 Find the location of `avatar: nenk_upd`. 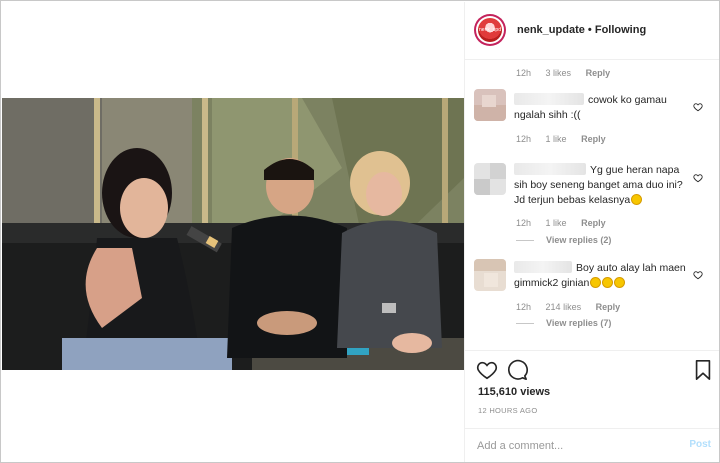

avatar: nenk_upd is located at coordinates (490, 30).